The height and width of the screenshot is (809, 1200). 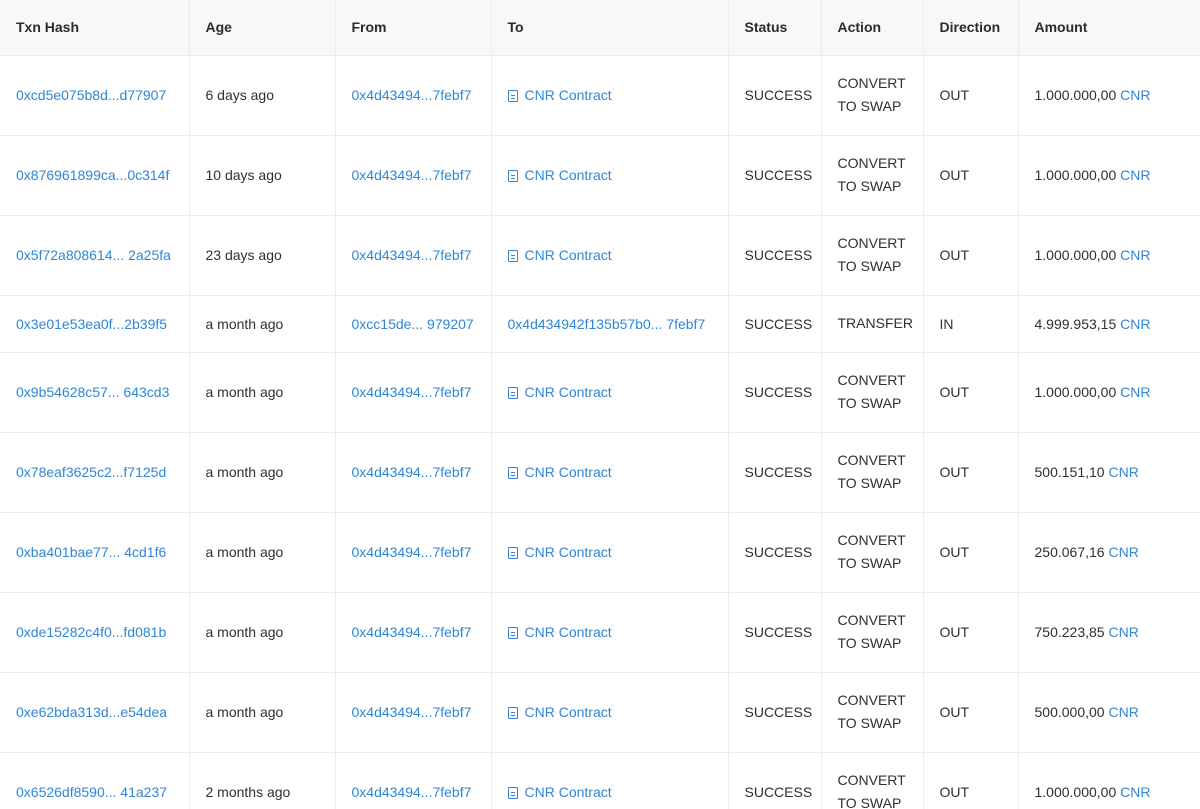 I want to click on txn-hash-link: 0xcd5e075b8d...d77907, so click(x=91, y=95).